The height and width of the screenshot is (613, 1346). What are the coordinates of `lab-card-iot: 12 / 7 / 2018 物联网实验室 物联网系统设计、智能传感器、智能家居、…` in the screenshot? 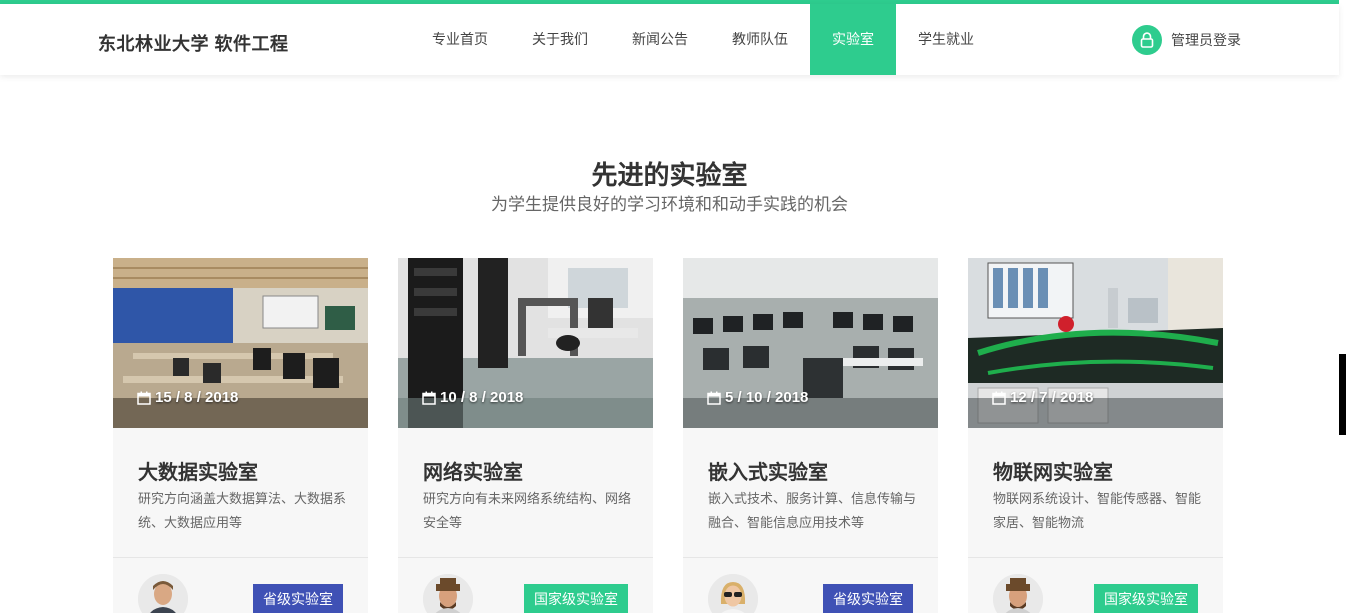 It's located at (1095, 435).